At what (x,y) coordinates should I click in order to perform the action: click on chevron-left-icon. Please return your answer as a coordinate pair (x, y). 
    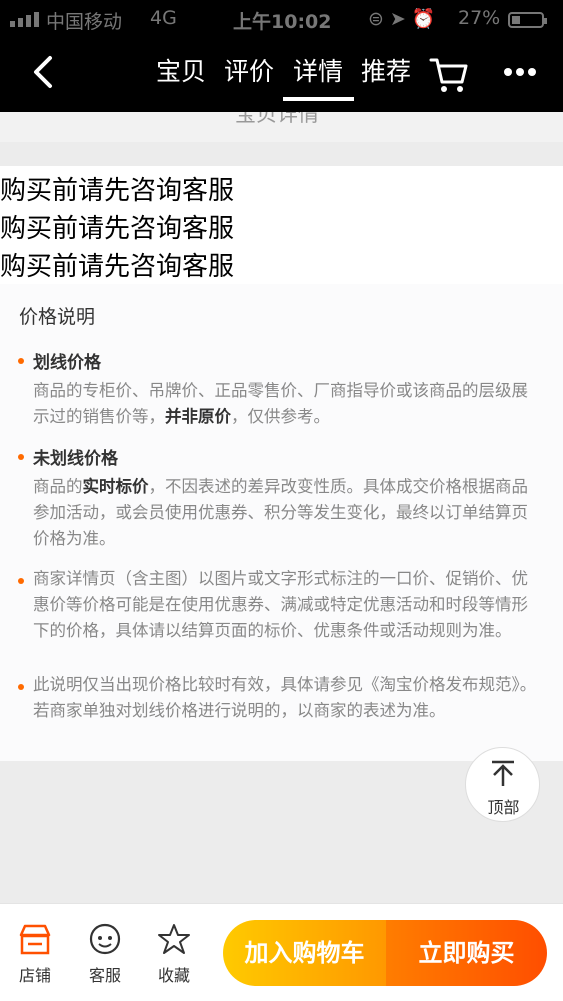
    Looking at the image, I should click on (43, 72).